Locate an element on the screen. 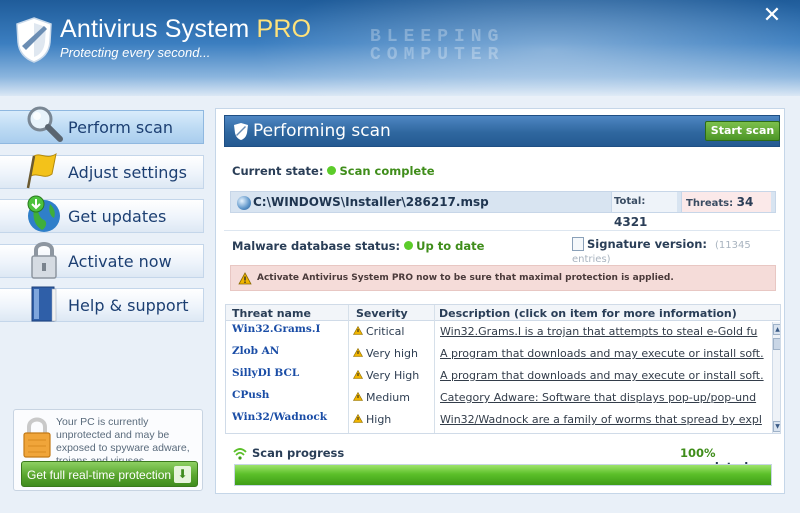 The width and height of the screenshot is (800, 513). sidebar-item-help-support: Help & support is located at coordinates (102, 304).